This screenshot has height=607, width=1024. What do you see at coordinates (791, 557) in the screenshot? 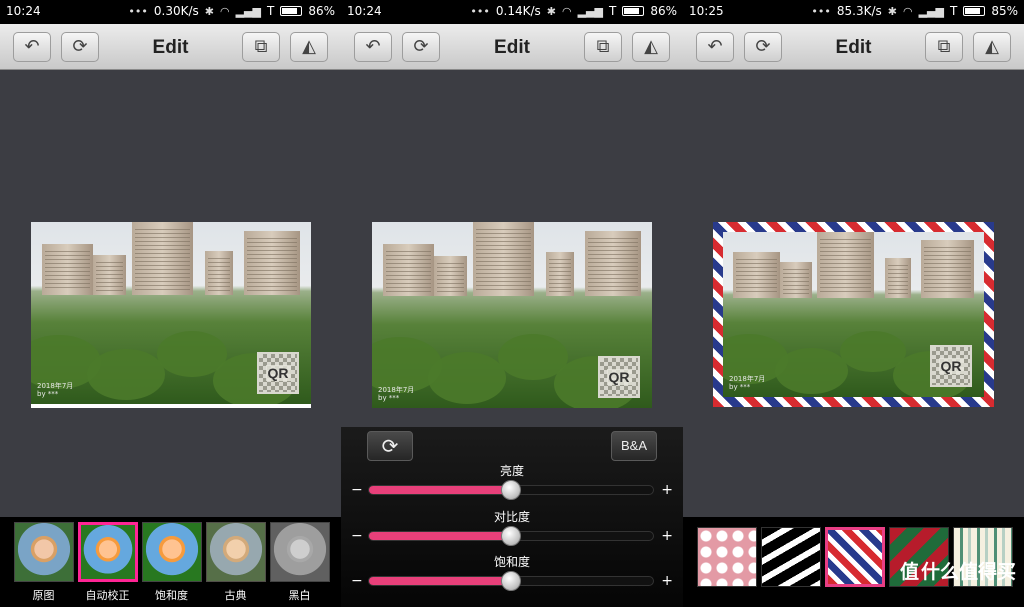
I see `frame-thumb-zebra` at bounding box center [791, 557].